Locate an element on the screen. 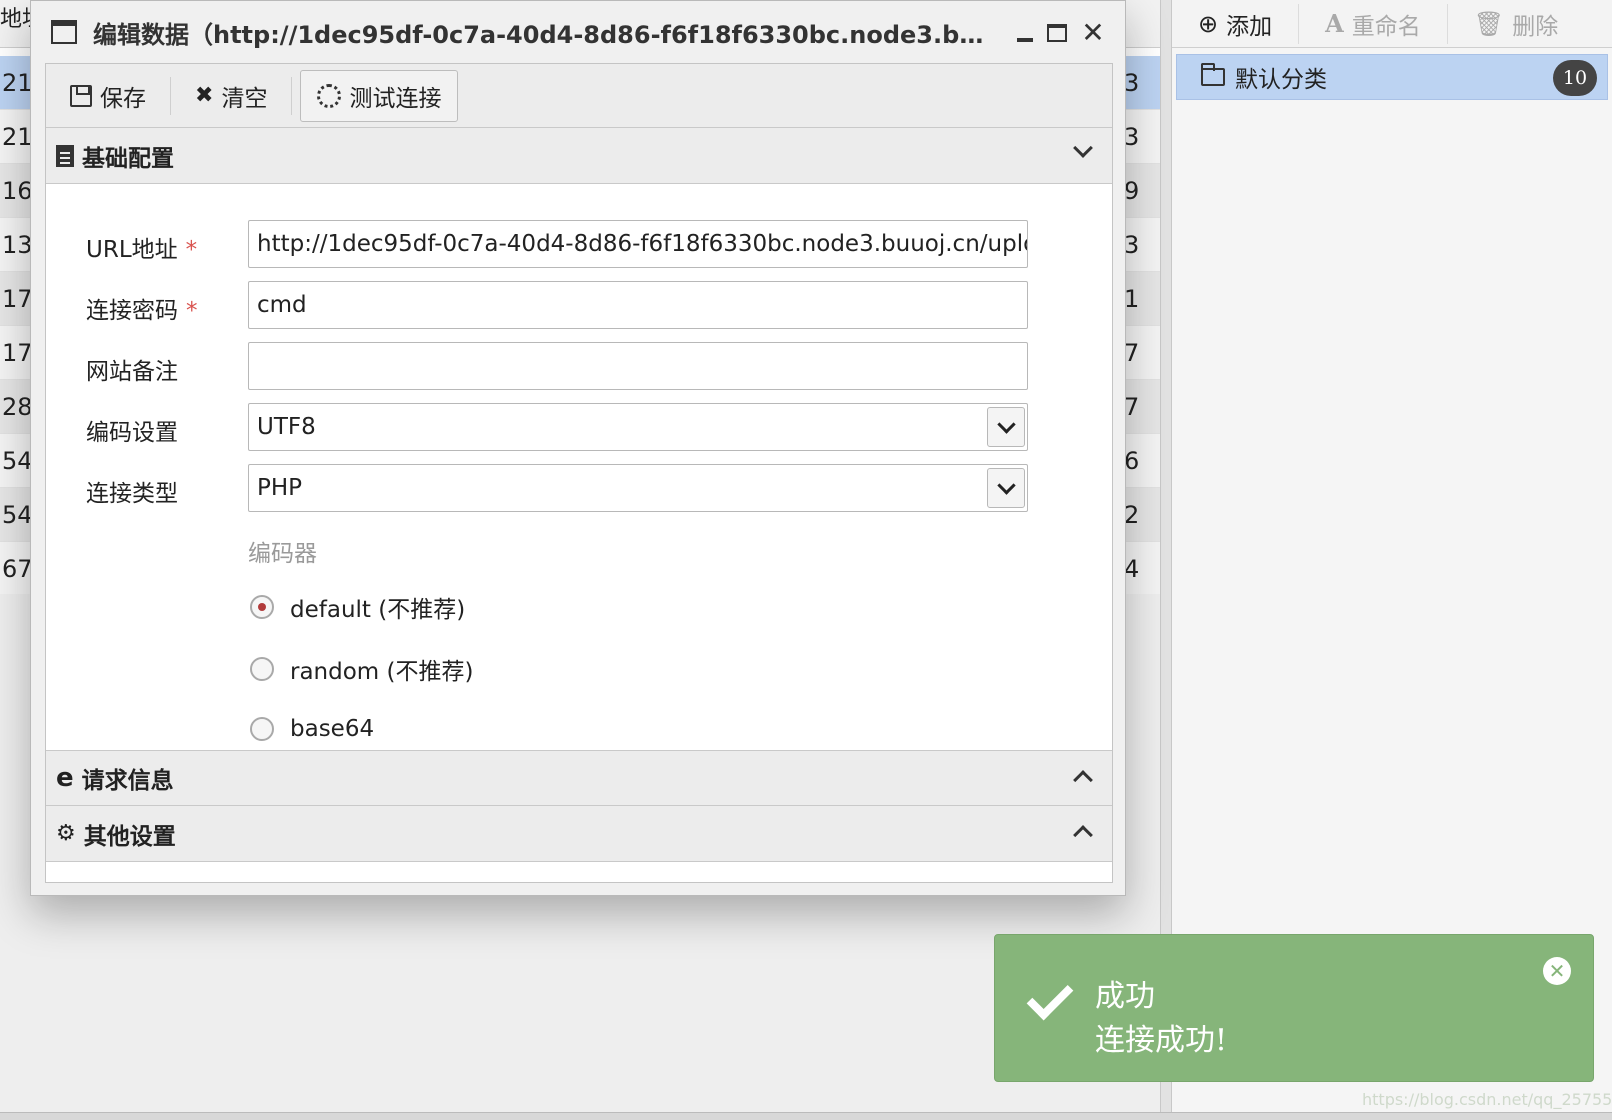 This screenshot has width=1612, height=1120. note-label: 网站备注 is located at coordinates (132, 372).